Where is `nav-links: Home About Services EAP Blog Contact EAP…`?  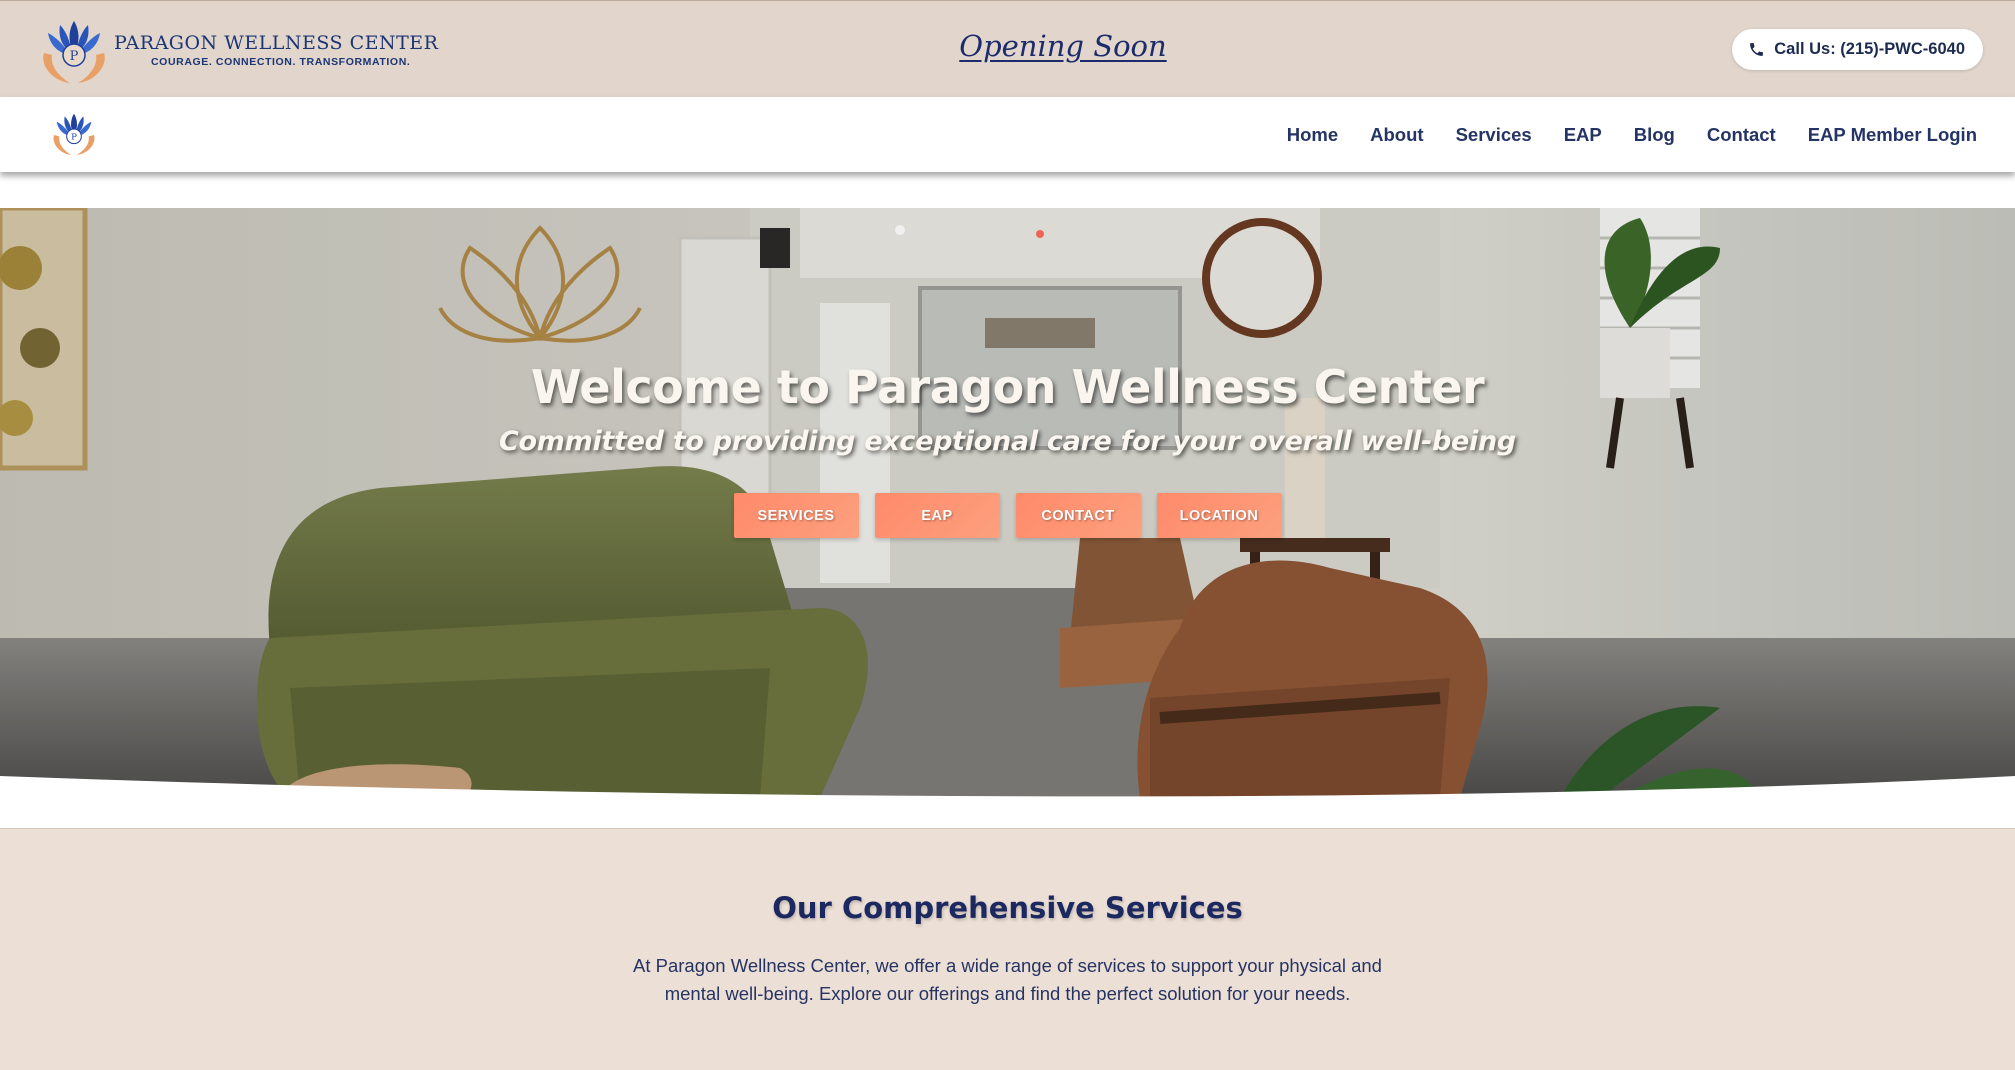
nav-links: Home About Services EAP Blog Contact EAP… is located at coordinates (1616, 134).